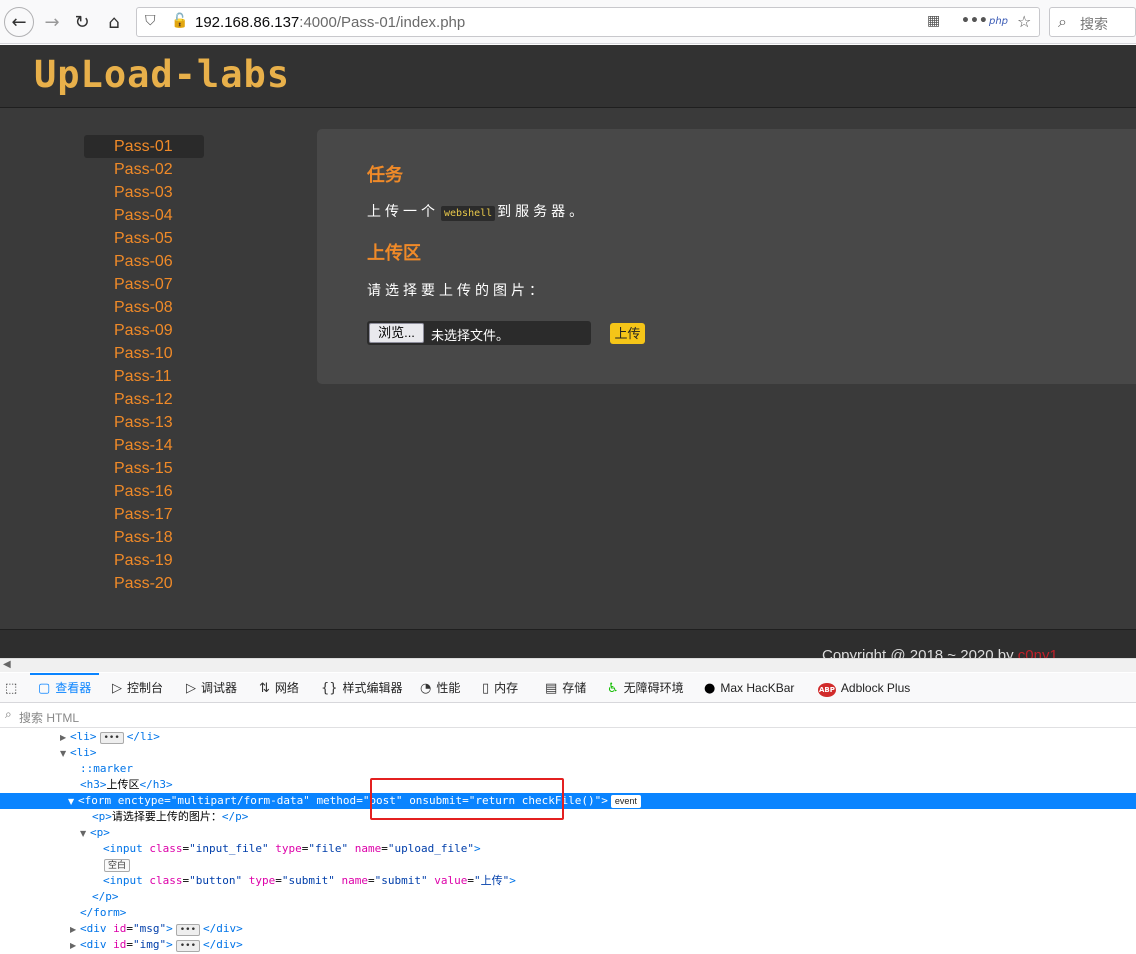 The width and height of the screenshot is (1136, 954). I want to click on sidebar-item-pass-19: Pass-19, so click(144, 560).